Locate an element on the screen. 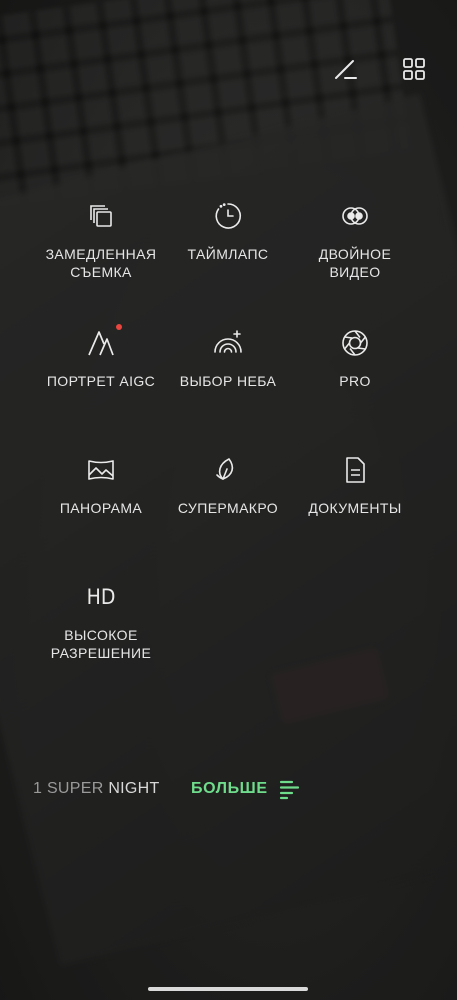 The height and width of the screenshot is (1000, 457). mode-label: ПОРТРЕТ AIGC is located at coordinates (101, 381).